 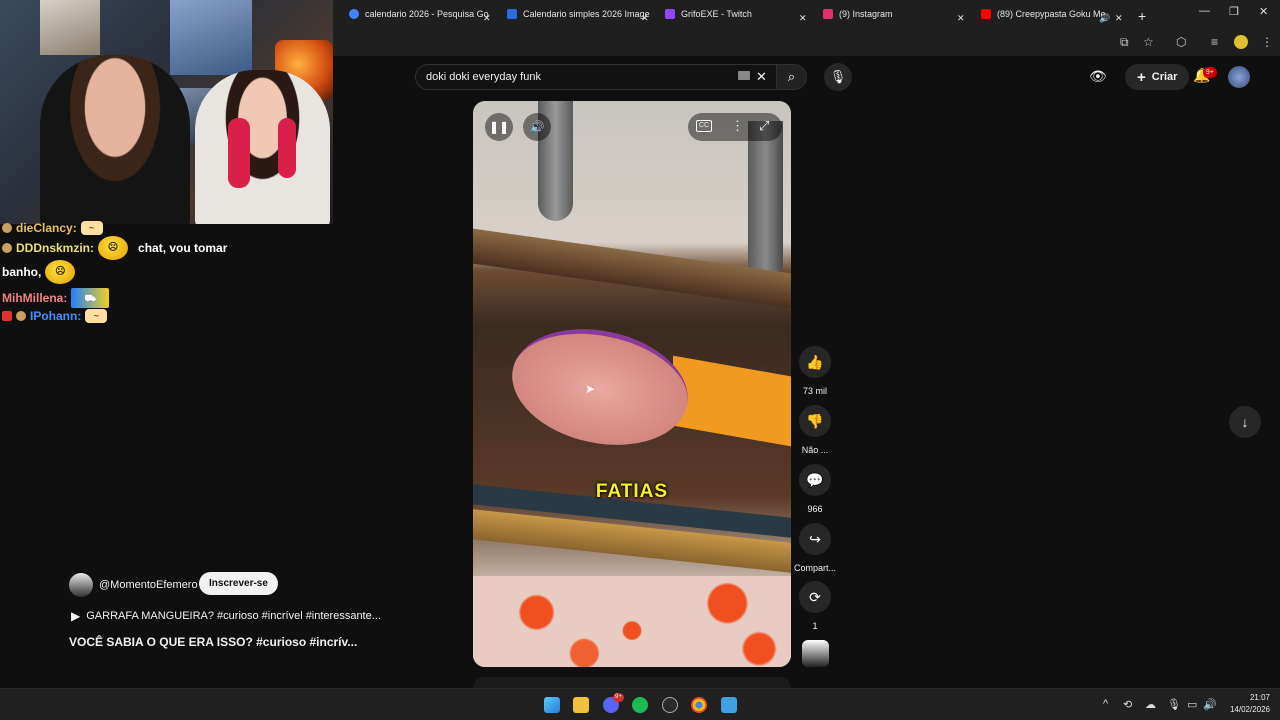 I want to click on like-count: 73 mil, so click(x=814, y=391).